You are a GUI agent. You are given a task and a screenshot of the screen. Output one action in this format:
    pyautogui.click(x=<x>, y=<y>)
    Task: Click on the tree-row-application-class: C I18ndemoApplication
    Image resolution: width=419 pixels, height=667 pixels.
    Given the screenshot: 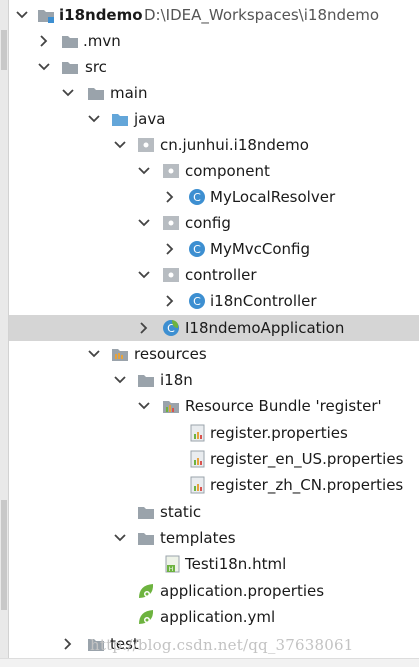 What is the action you would take?
    pyautogui.click(x=214, y=328)
    